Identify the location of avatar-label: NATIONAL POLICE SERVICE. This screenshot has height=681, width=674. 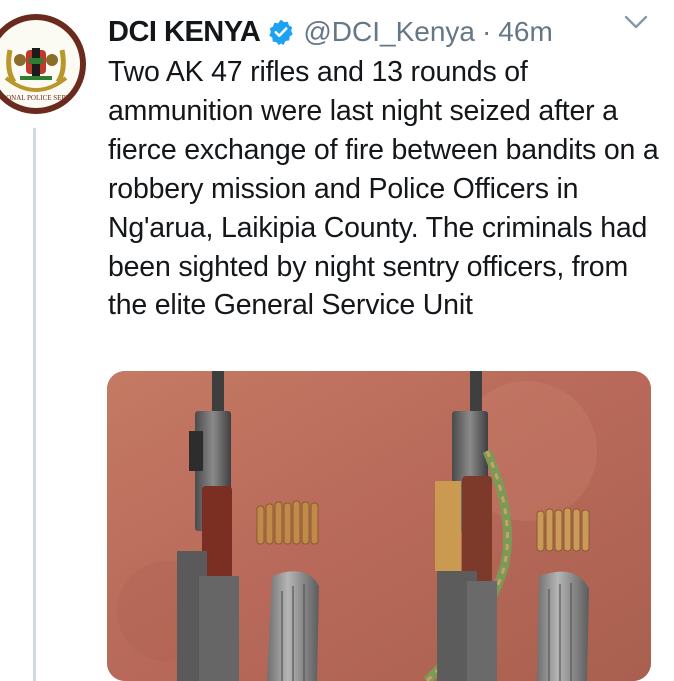
(40, 98).